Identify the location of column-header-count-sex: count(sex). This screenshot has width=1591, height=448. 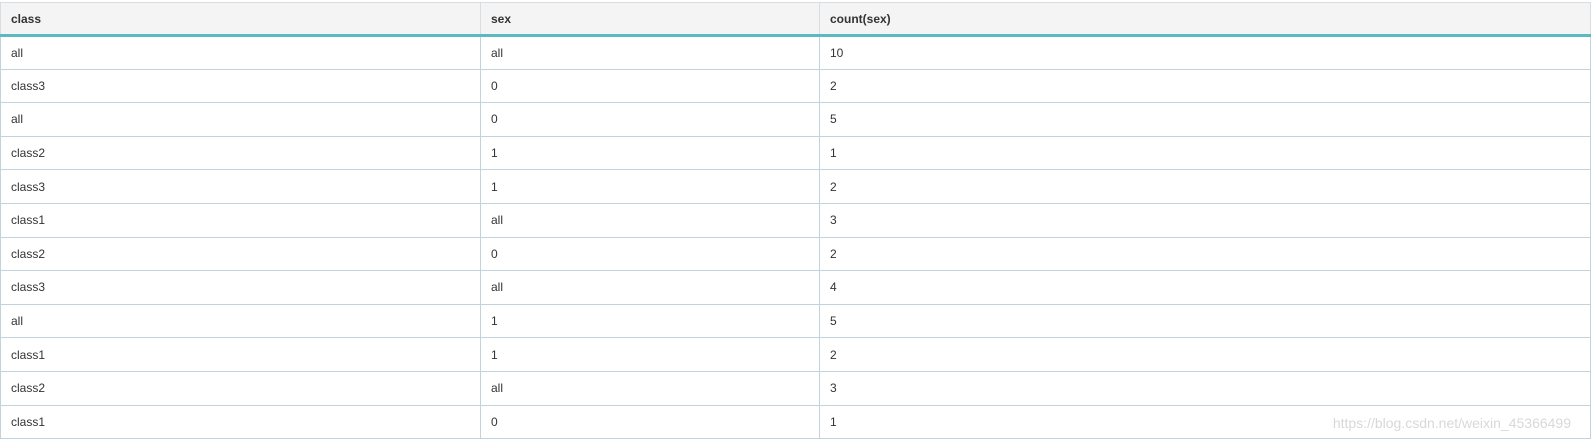
(1205, 19).